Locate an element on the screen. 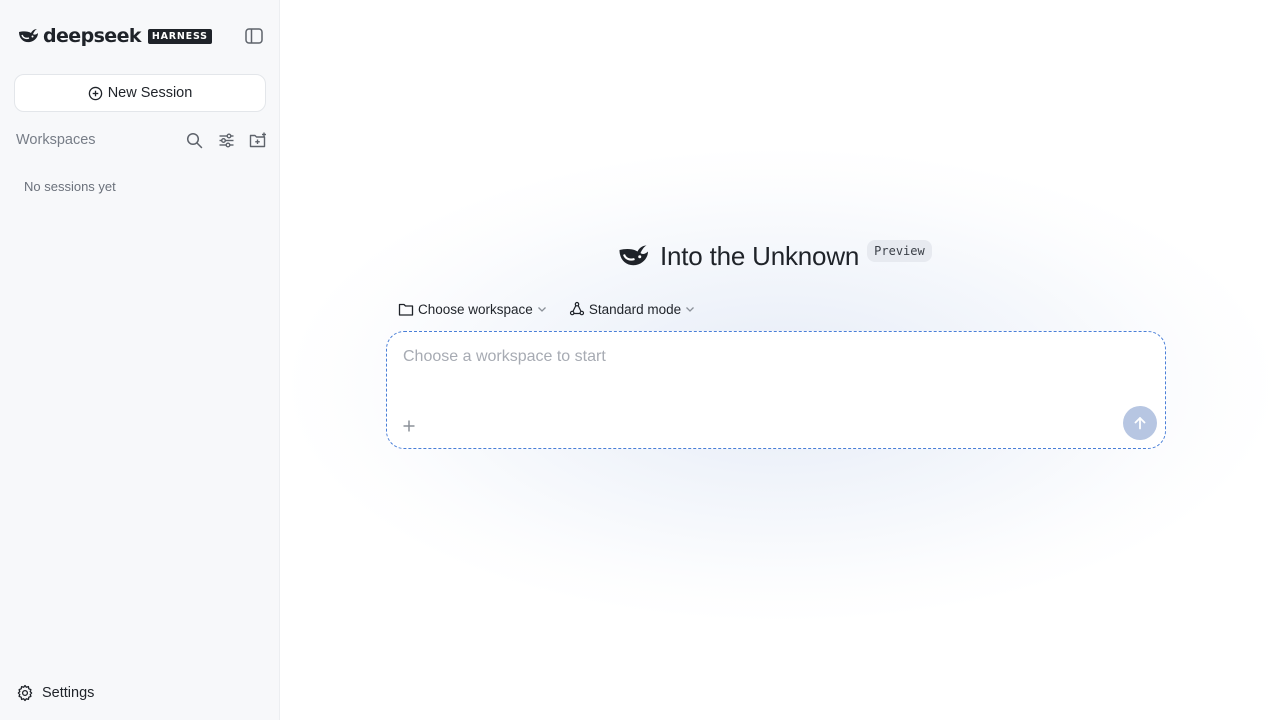  hero-heading: Into the Unknown Preview is located at coordinates (773, 256).